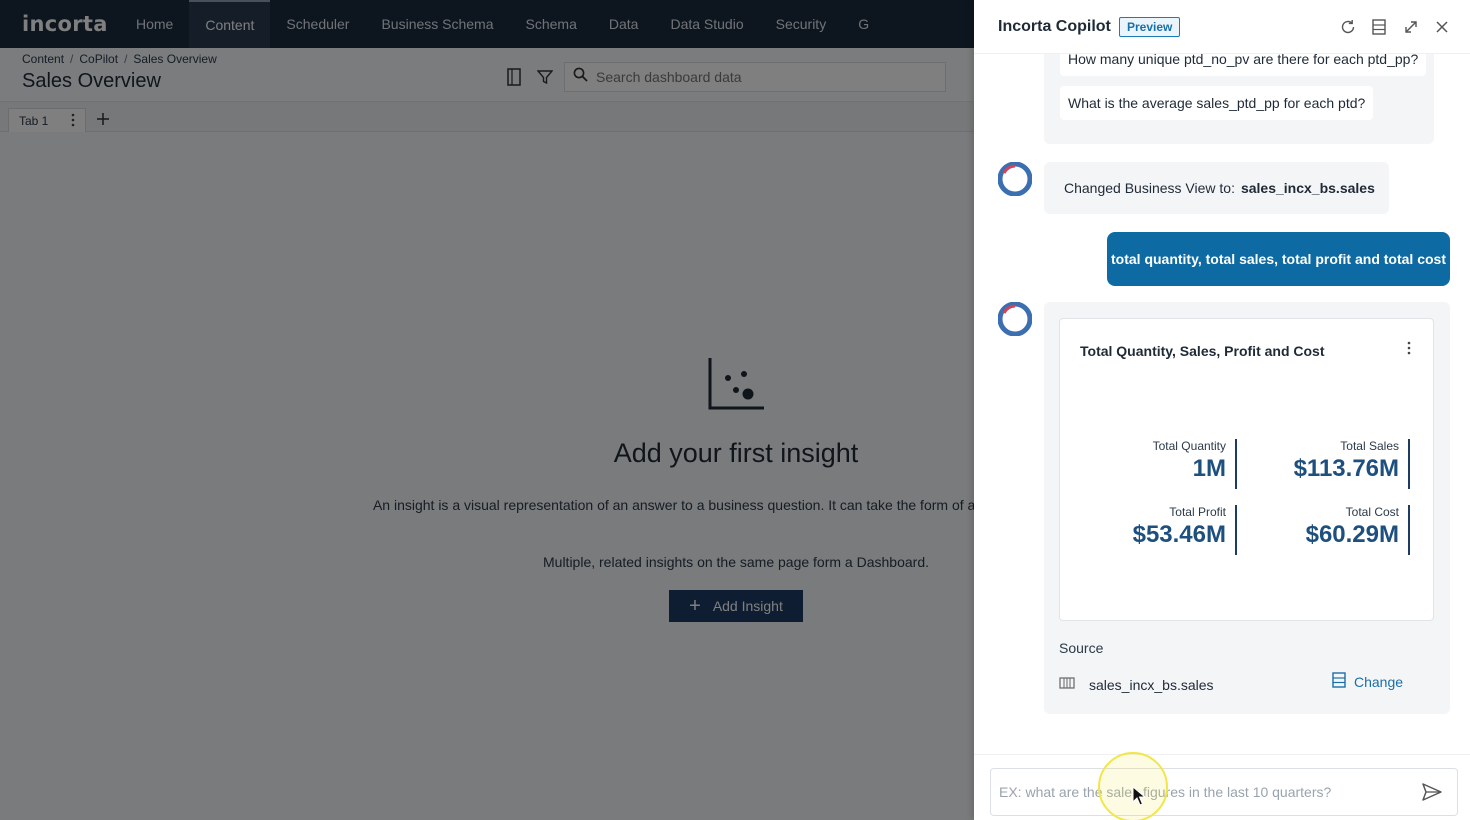 The height and width of the screenshot is (820, 1470). What do you see at coordinates (1152, 464) in the screenshot?
I see `kpi-total-quantity: Total Quantity 1M` at bounding box center [1152, 464].